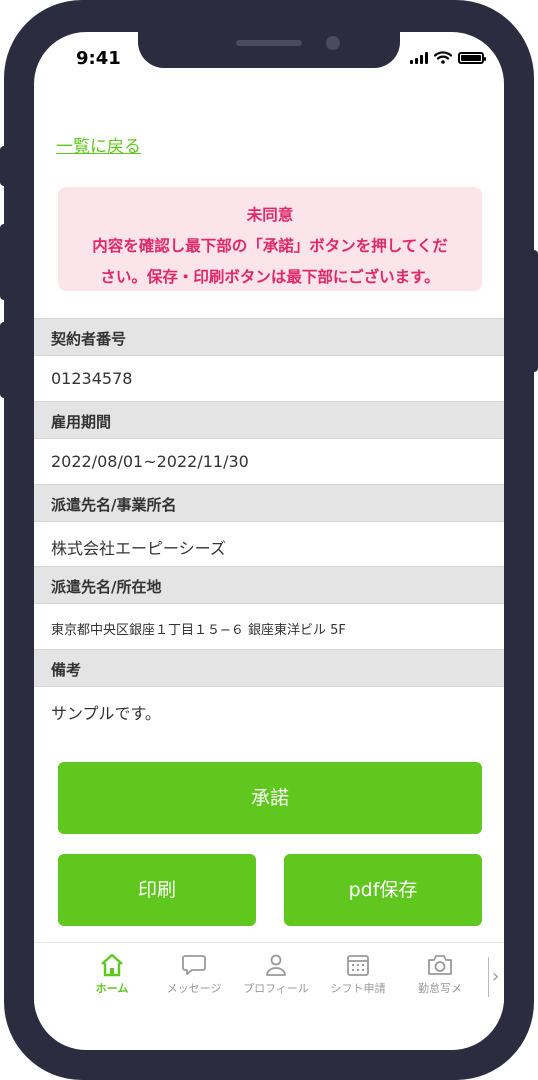 This screenshot has height=1080, width=538. Describe the element at coordinates (112, 965) in the screenshot. I see `home-icon` at that location.